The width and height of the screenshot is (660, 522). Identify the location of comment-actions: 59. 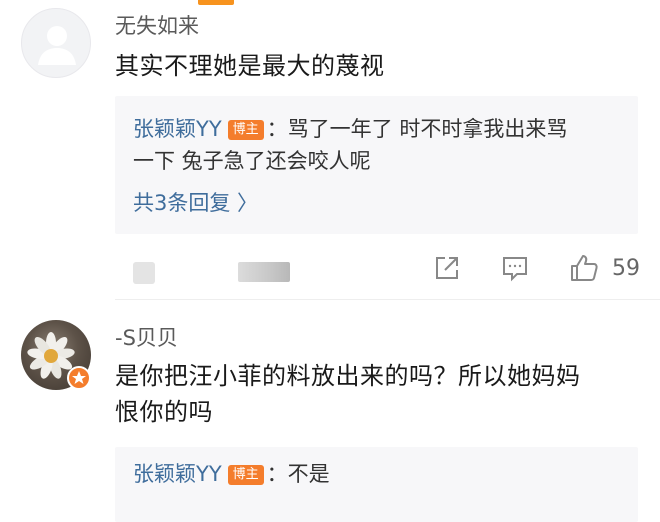
(330, 270).